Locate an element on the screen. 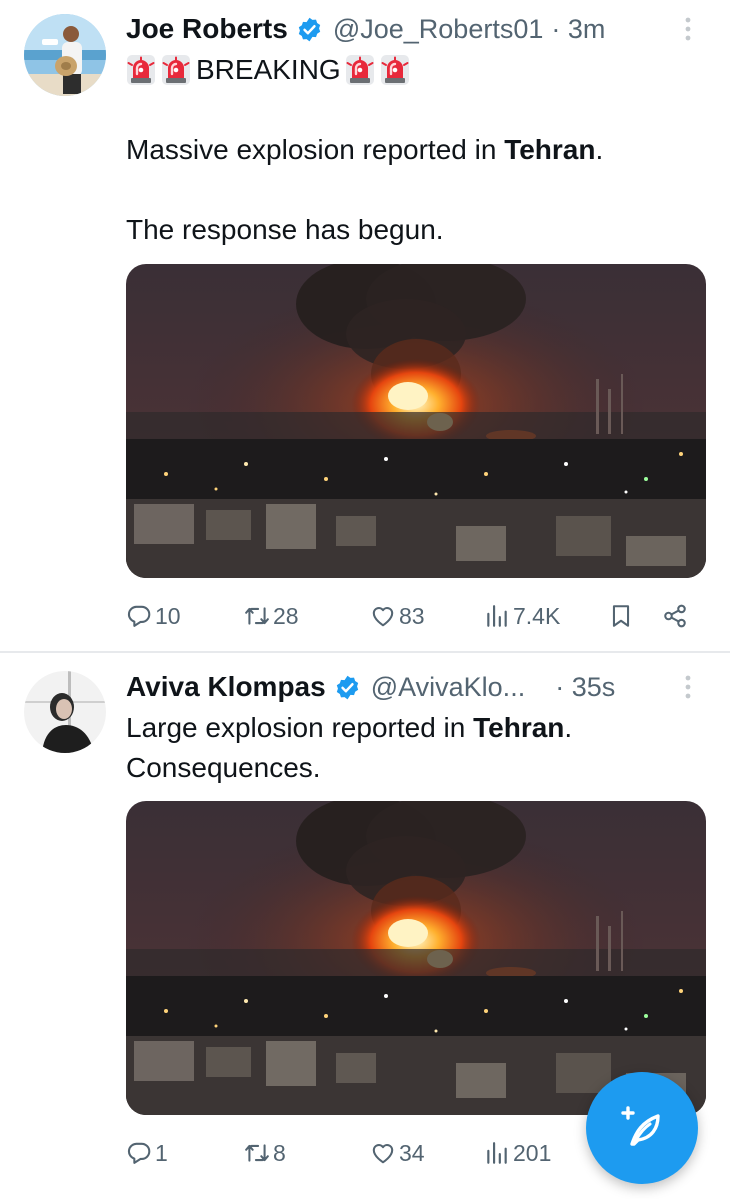 The width and height of the screenshot is (730, 1199). like-button: 83 is located at coordinates (397, 616).